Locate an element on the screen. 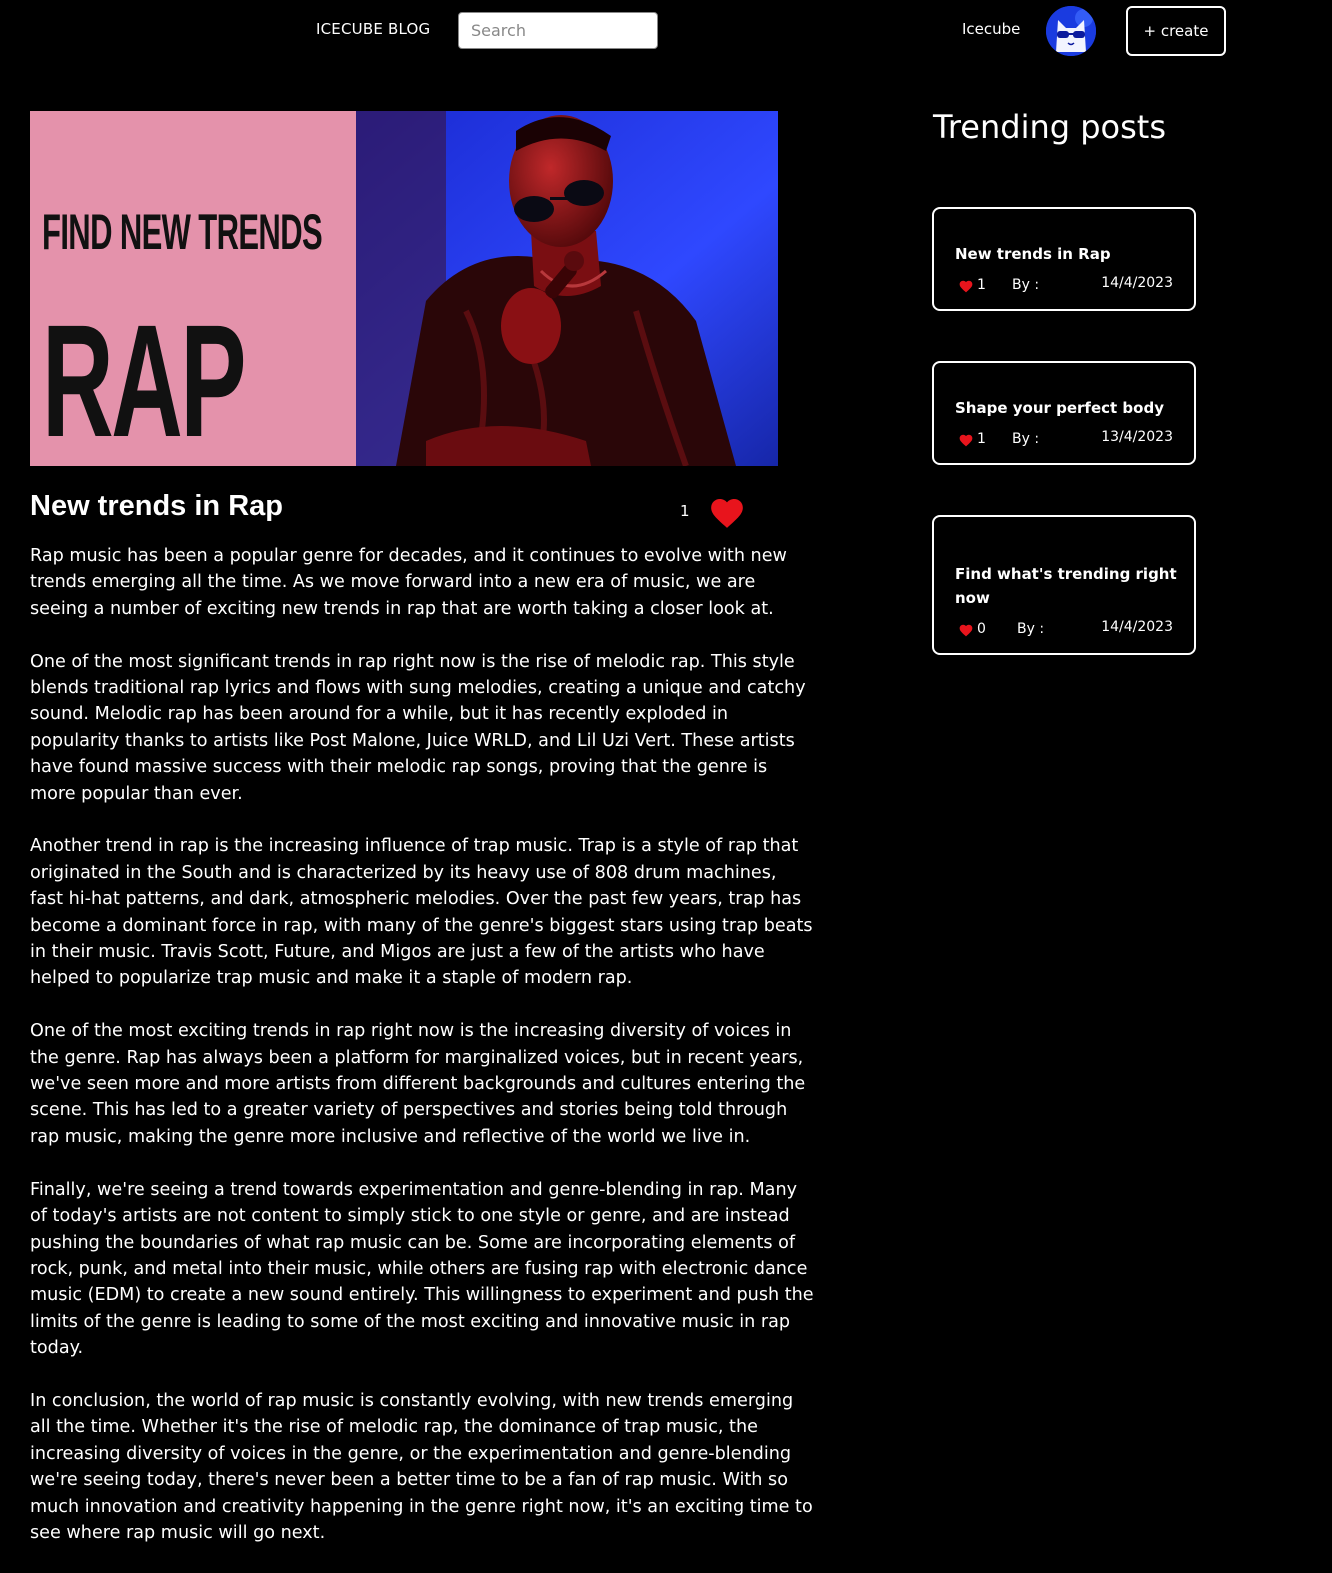 This screenshot has width=1332, height=1573. trending-card: Shape your perfect body 1 By : 13/4/2023 is located at coordinates (1064, 413).